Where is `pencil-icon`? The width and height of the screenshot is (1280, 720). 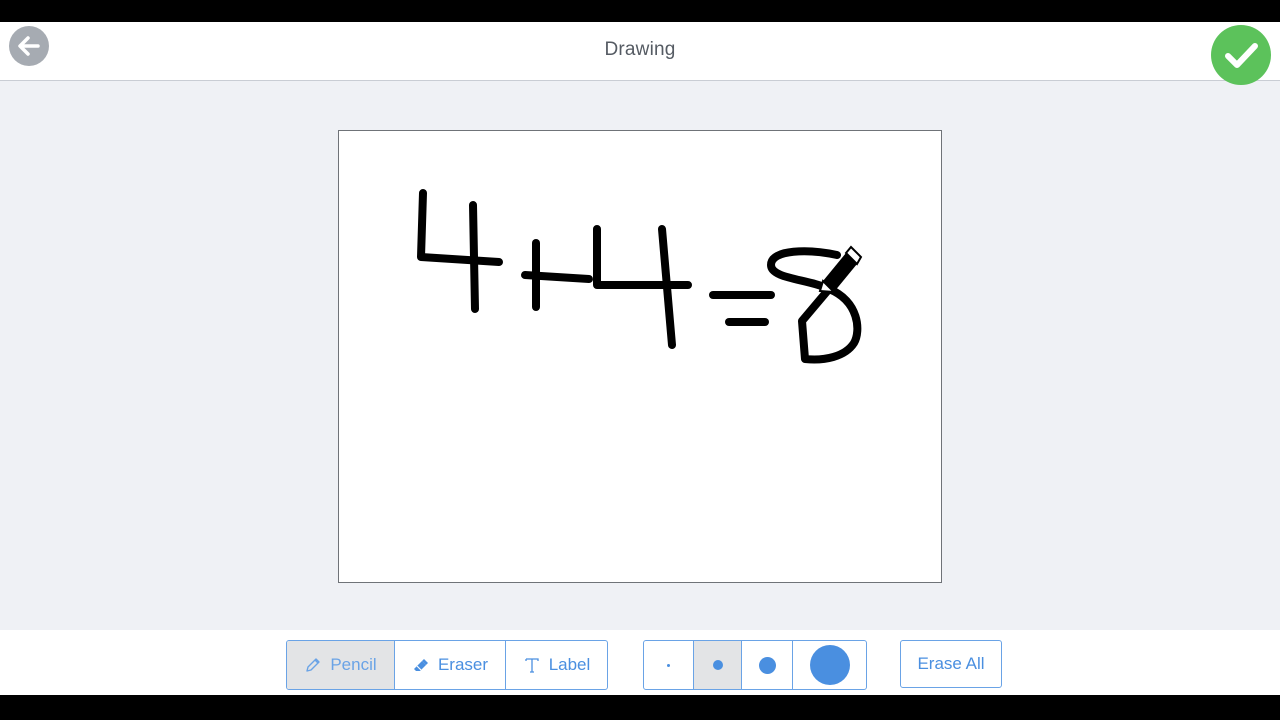
pencil-icon is located at coordinates (313, 665).